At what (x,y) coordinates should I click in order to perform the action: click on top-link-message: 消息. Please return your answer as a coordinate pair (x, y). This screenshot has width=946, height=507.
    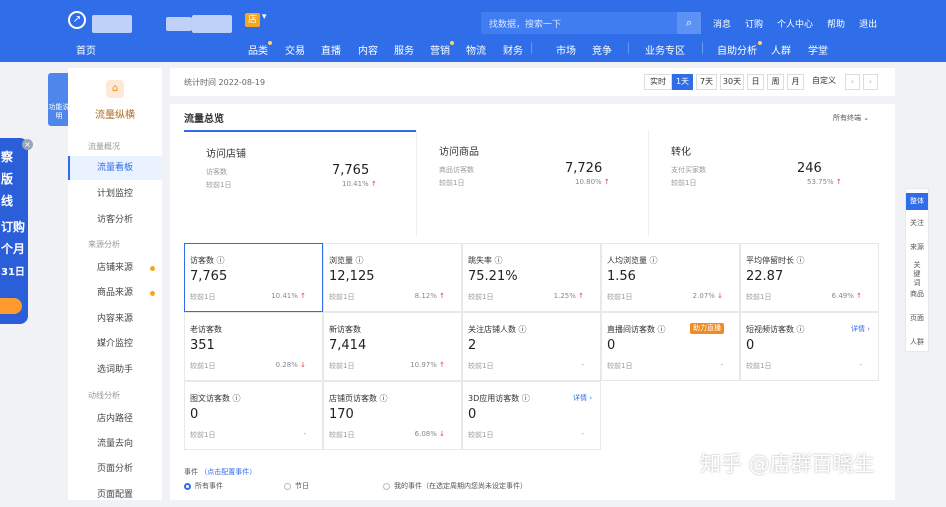
    Looking at the image, I should click on (722, 23).